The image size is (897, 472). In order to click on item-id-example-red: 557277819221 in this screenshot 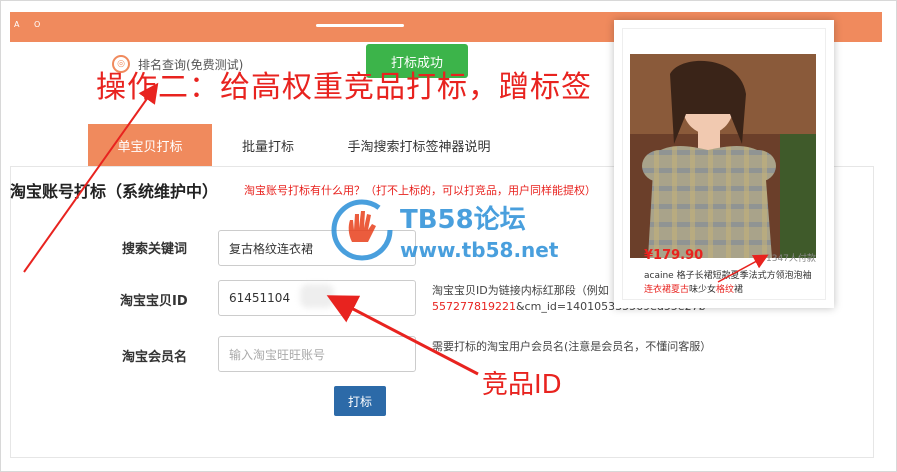, I will do `click(474, 306)`.